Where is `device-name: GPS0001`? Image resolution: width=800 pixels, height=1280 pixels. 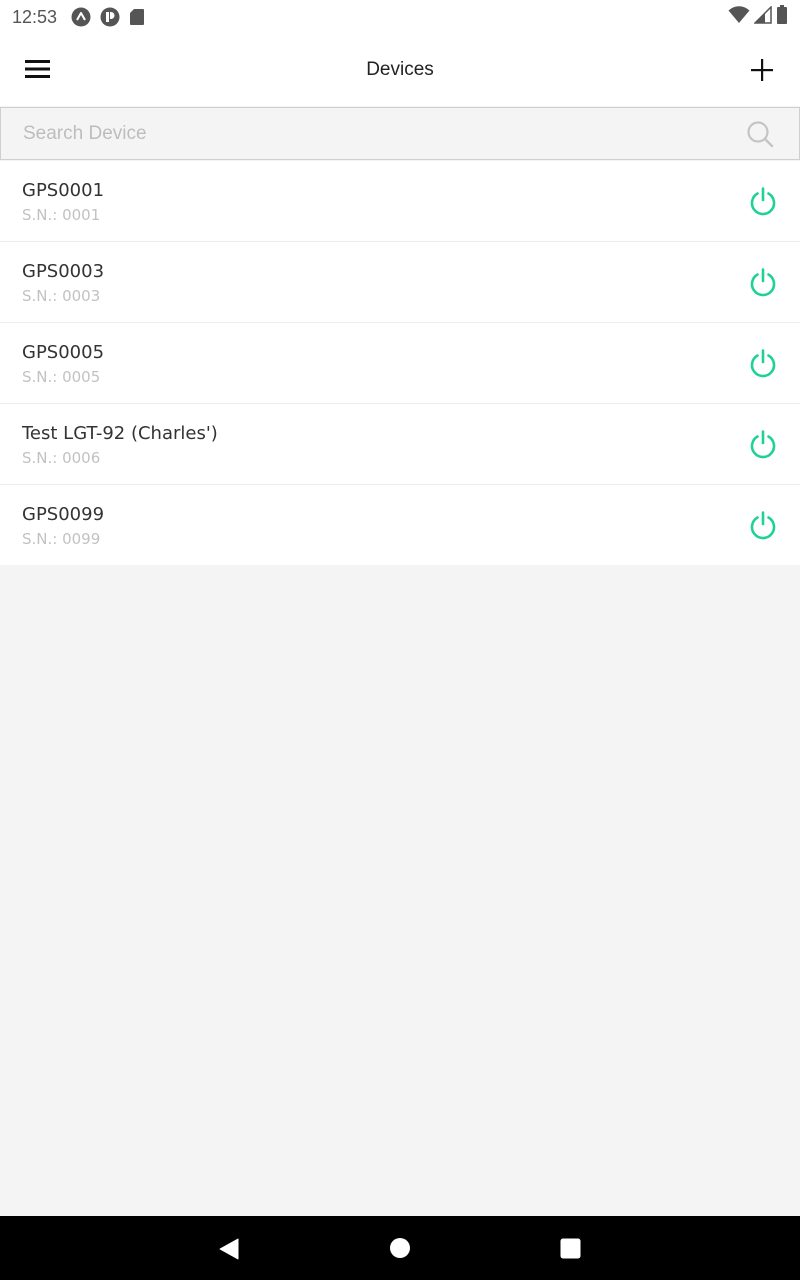
device-name: GPS0001 is located at coordinates (63, 190).